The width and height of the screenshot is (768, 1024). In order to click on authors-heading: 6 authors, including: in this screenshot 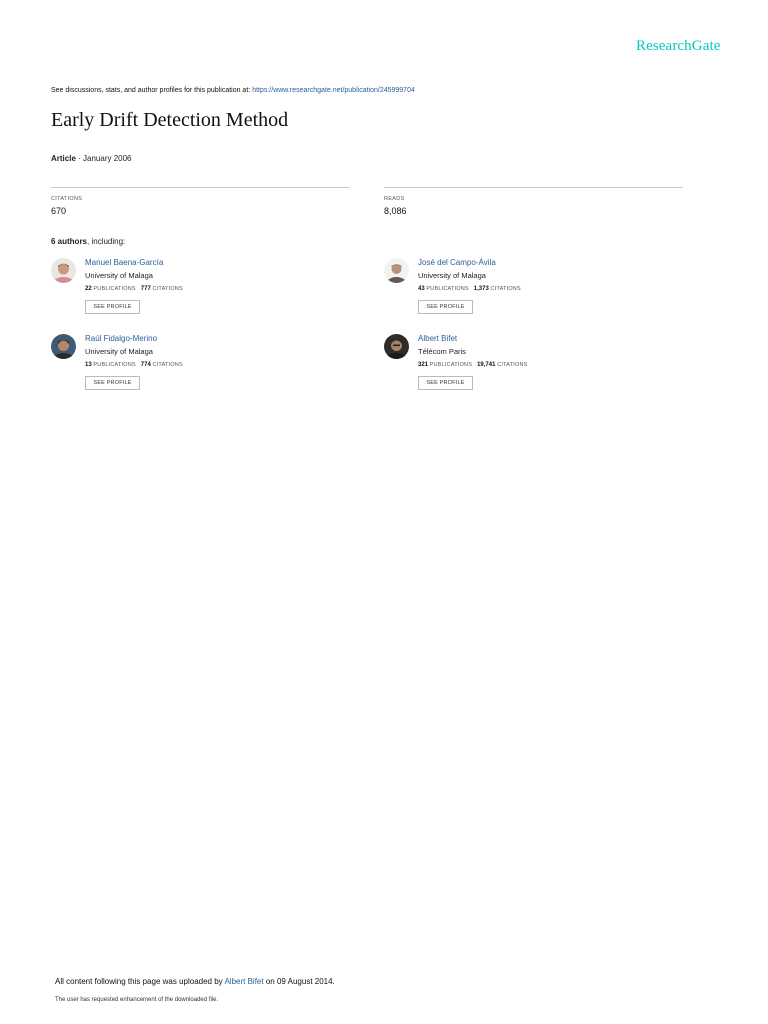, I will do `click(88, 241)`.